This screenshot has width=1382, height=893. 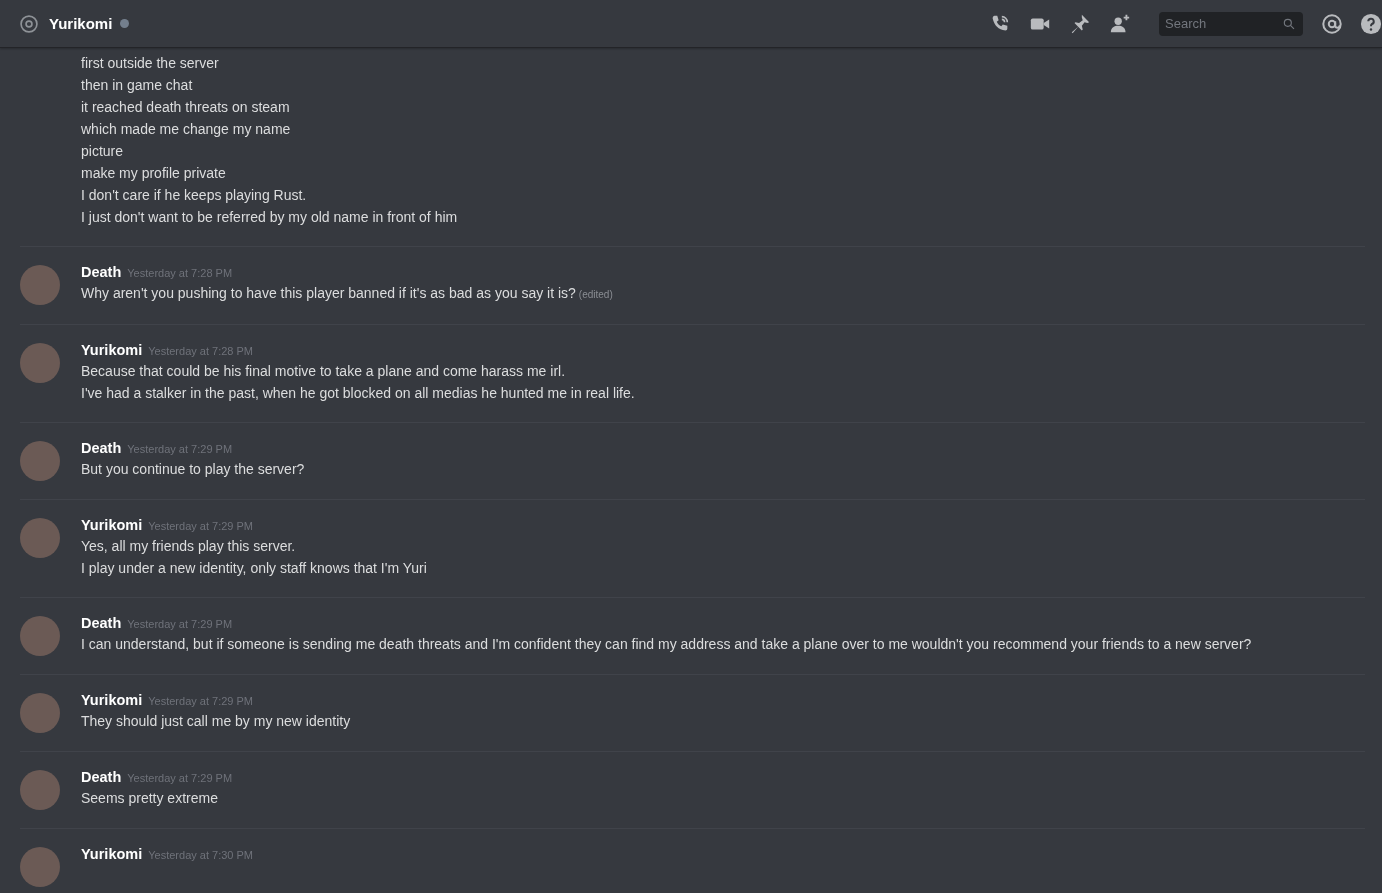 I want to click on message-text: They should just call me by my new identity, so click(x=216, y=721).